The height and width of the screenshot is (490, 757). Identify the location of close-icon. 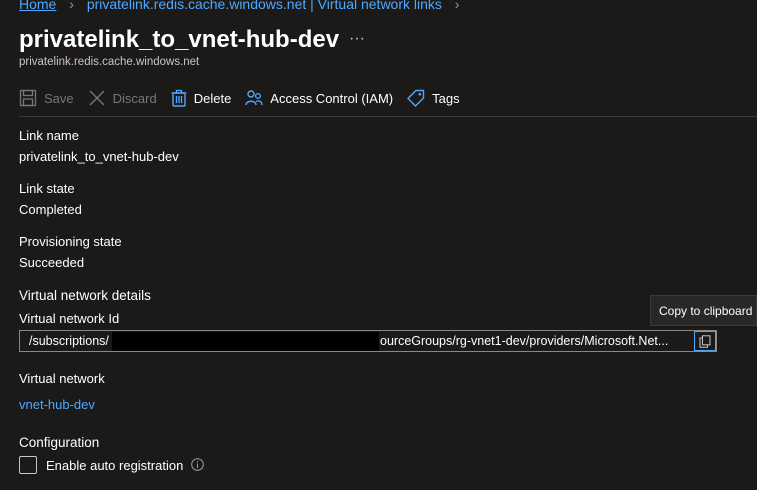
(97, 98).